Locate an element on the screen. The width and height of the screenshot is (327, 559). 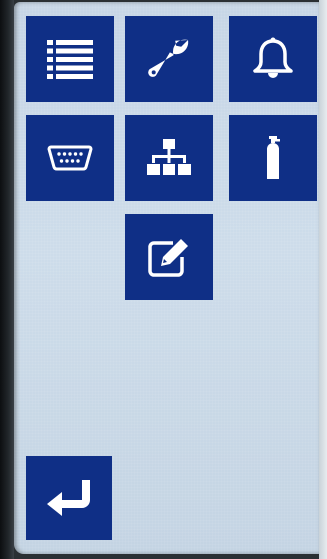
edit-icon is located at coordinates (169, 257).